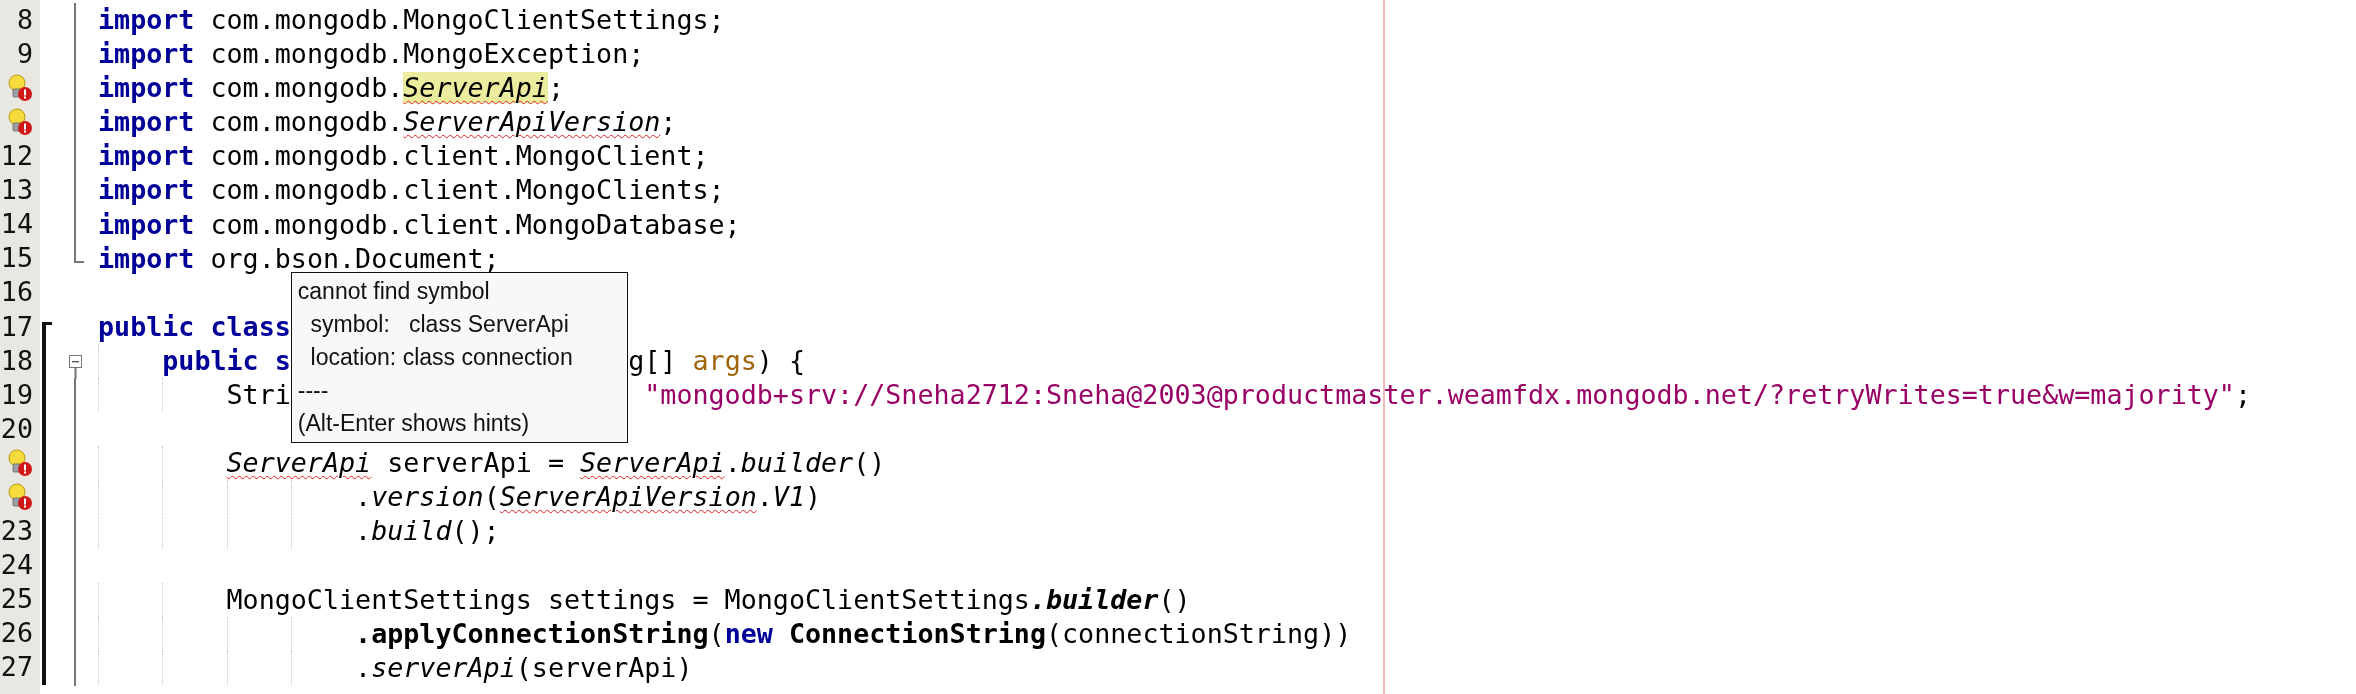  Describe the element at coordinates (313, 390) in the screenshot. I see `tooltip-text: ----` at that location.